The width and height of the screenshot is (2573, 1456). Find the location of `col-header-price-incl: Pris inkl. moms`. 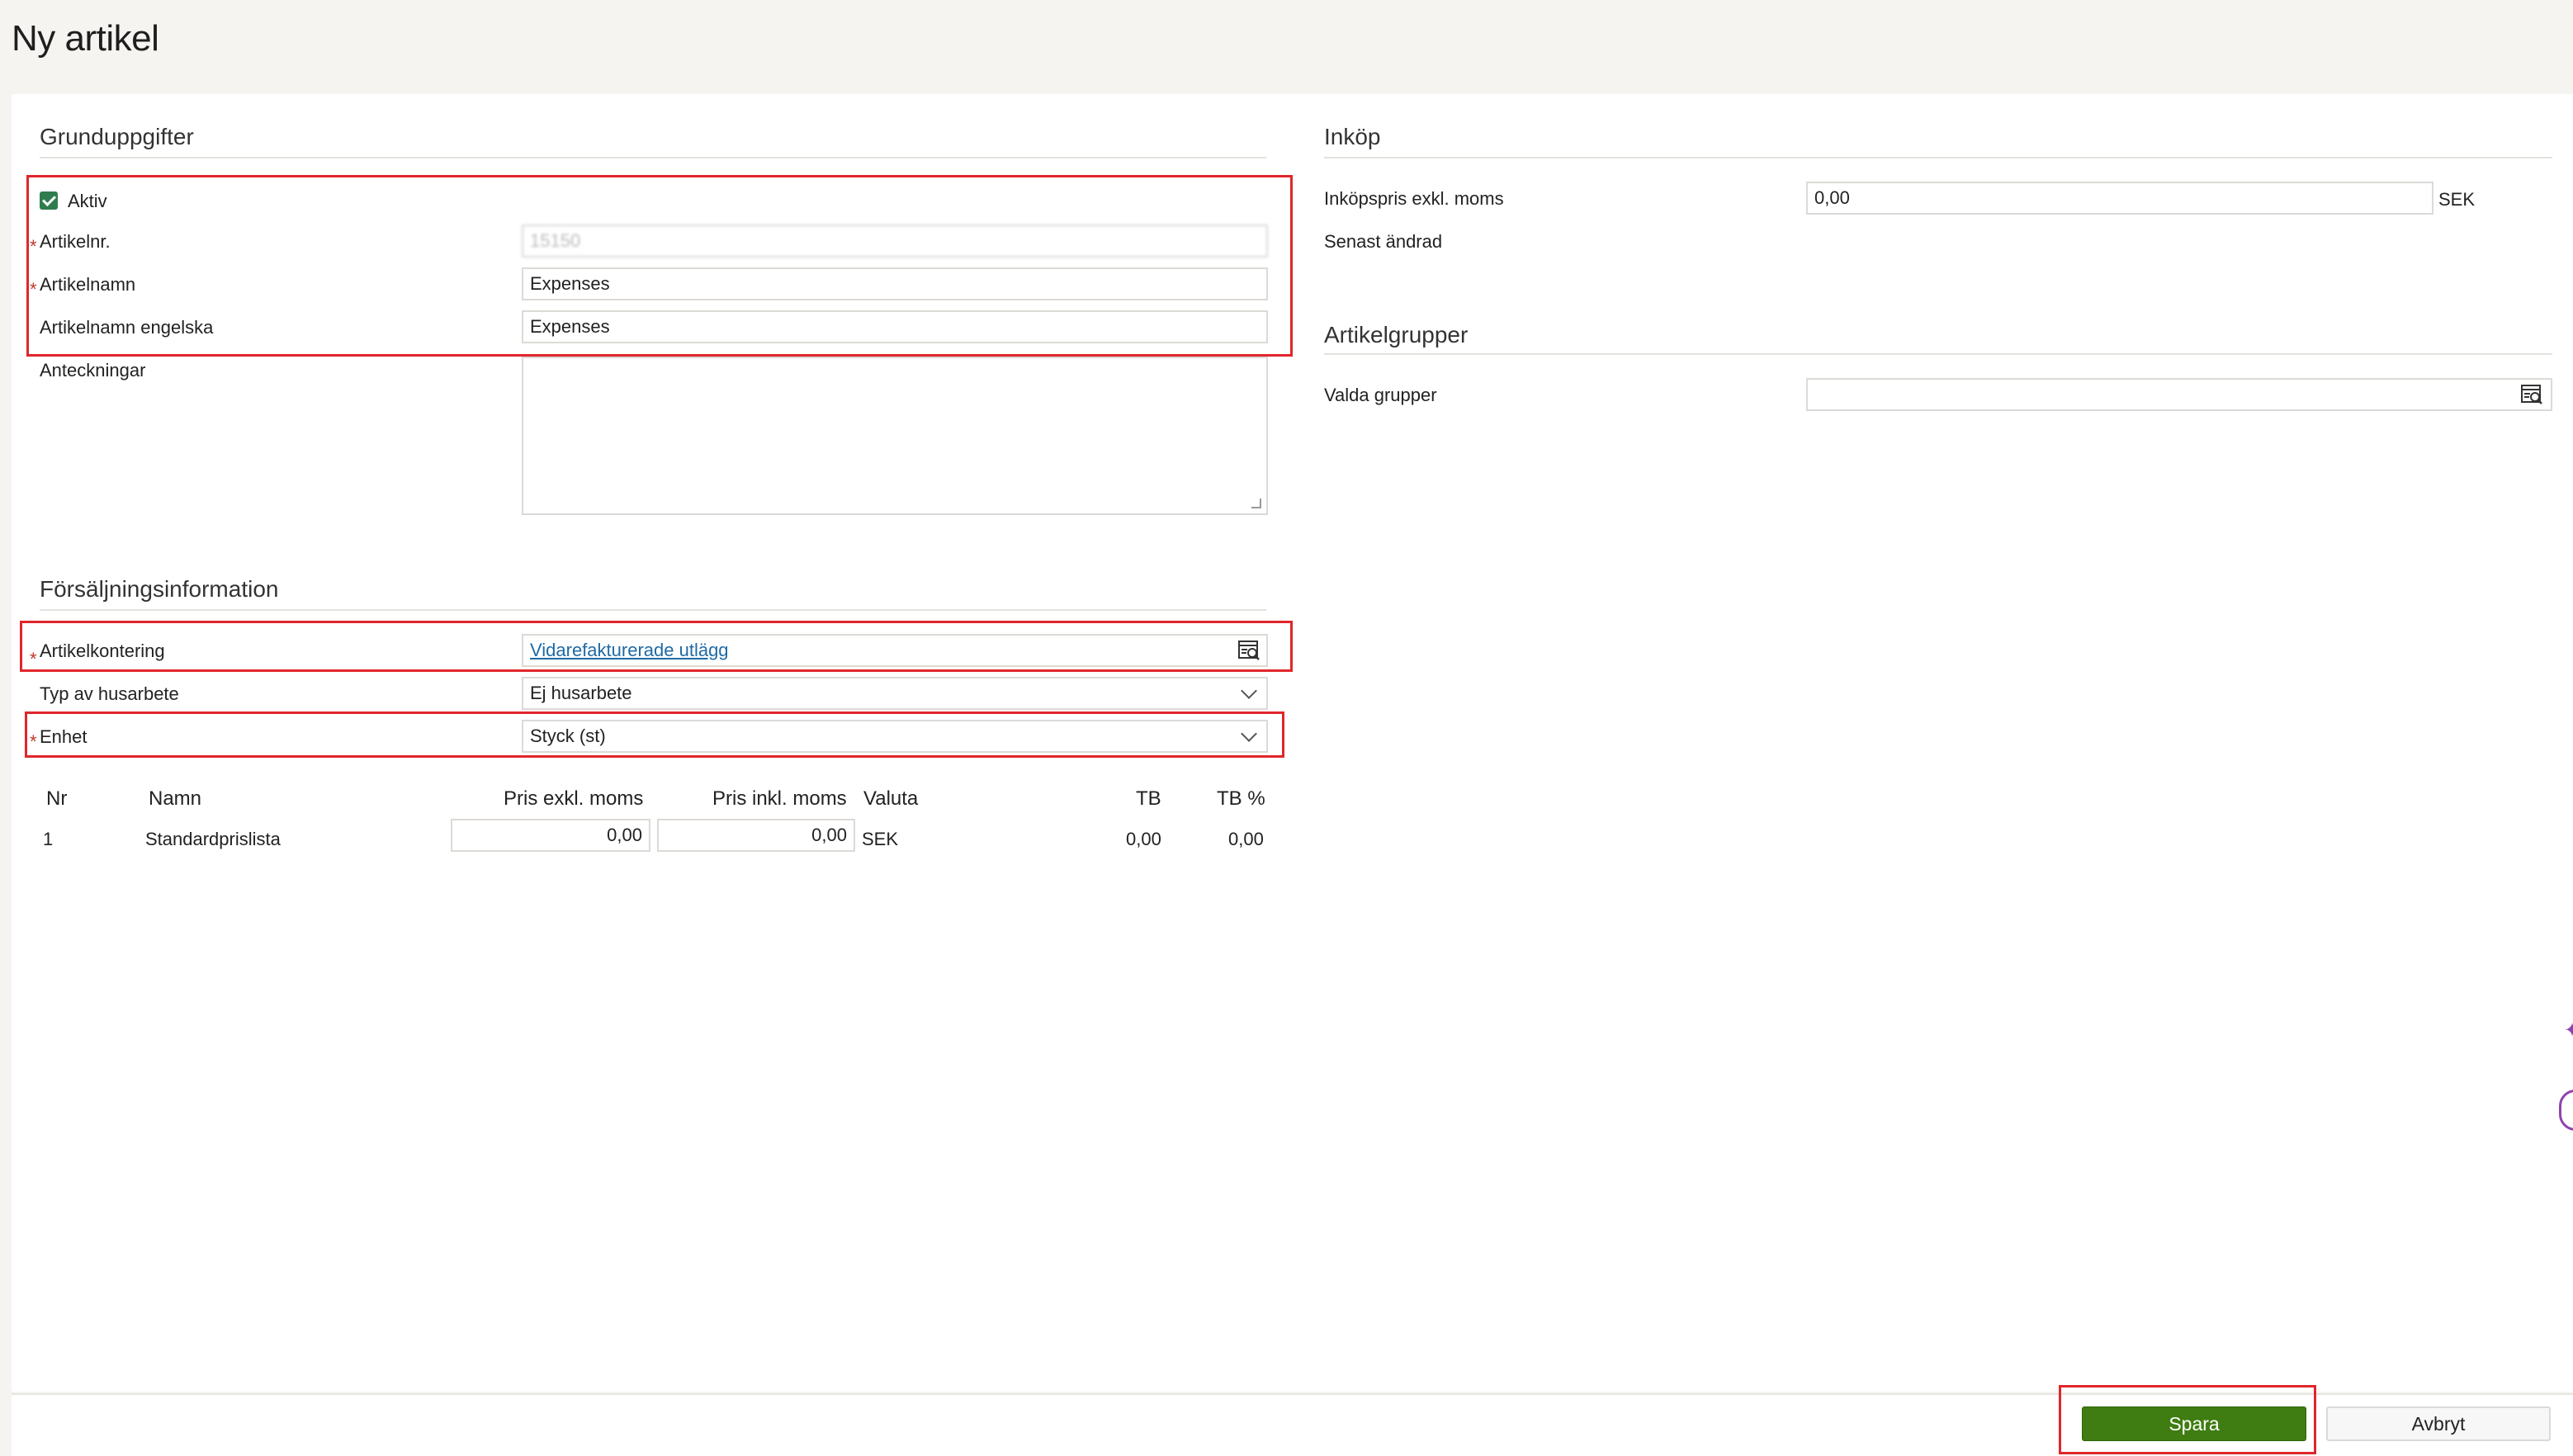

col-header-price-incl: Pris inkl. moms is located at coordinates (780, 798).